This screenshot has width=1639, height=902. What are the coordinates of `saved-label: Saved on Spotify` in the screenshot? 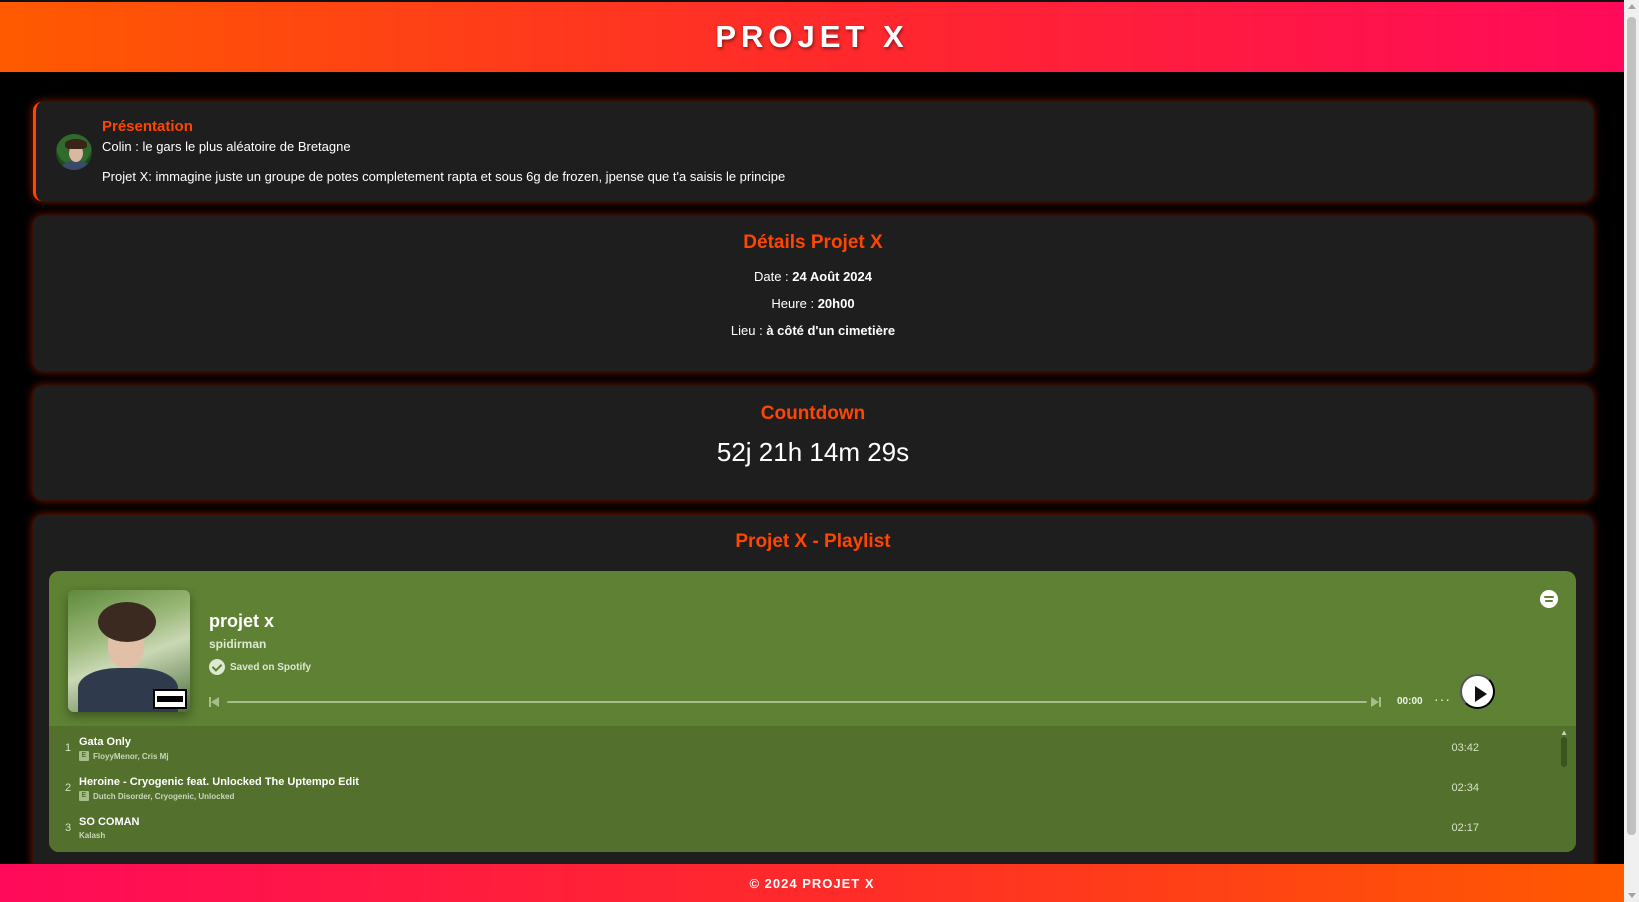 It's located at (271, 667).